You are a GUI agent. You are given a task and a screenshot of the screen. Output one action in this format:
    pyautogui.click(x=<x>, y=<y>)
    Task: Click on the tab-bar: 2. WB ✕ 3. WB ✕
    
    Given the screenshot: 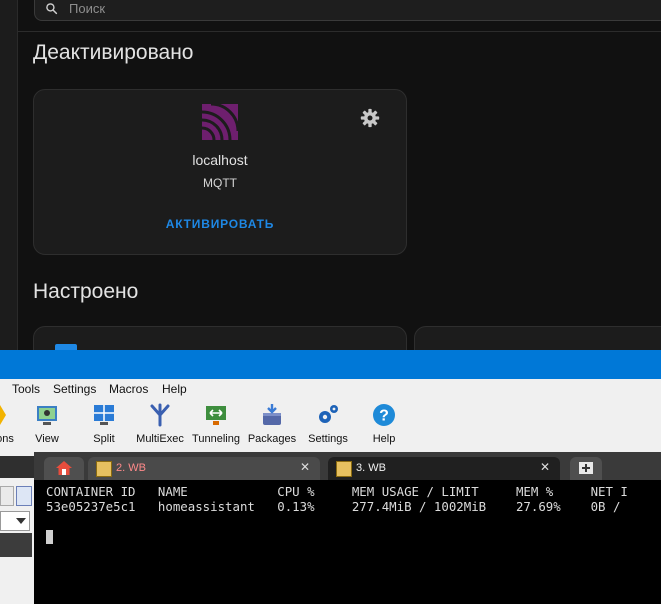 What is the action you would take?
    pyautogui.click(x=347, y=466)
    